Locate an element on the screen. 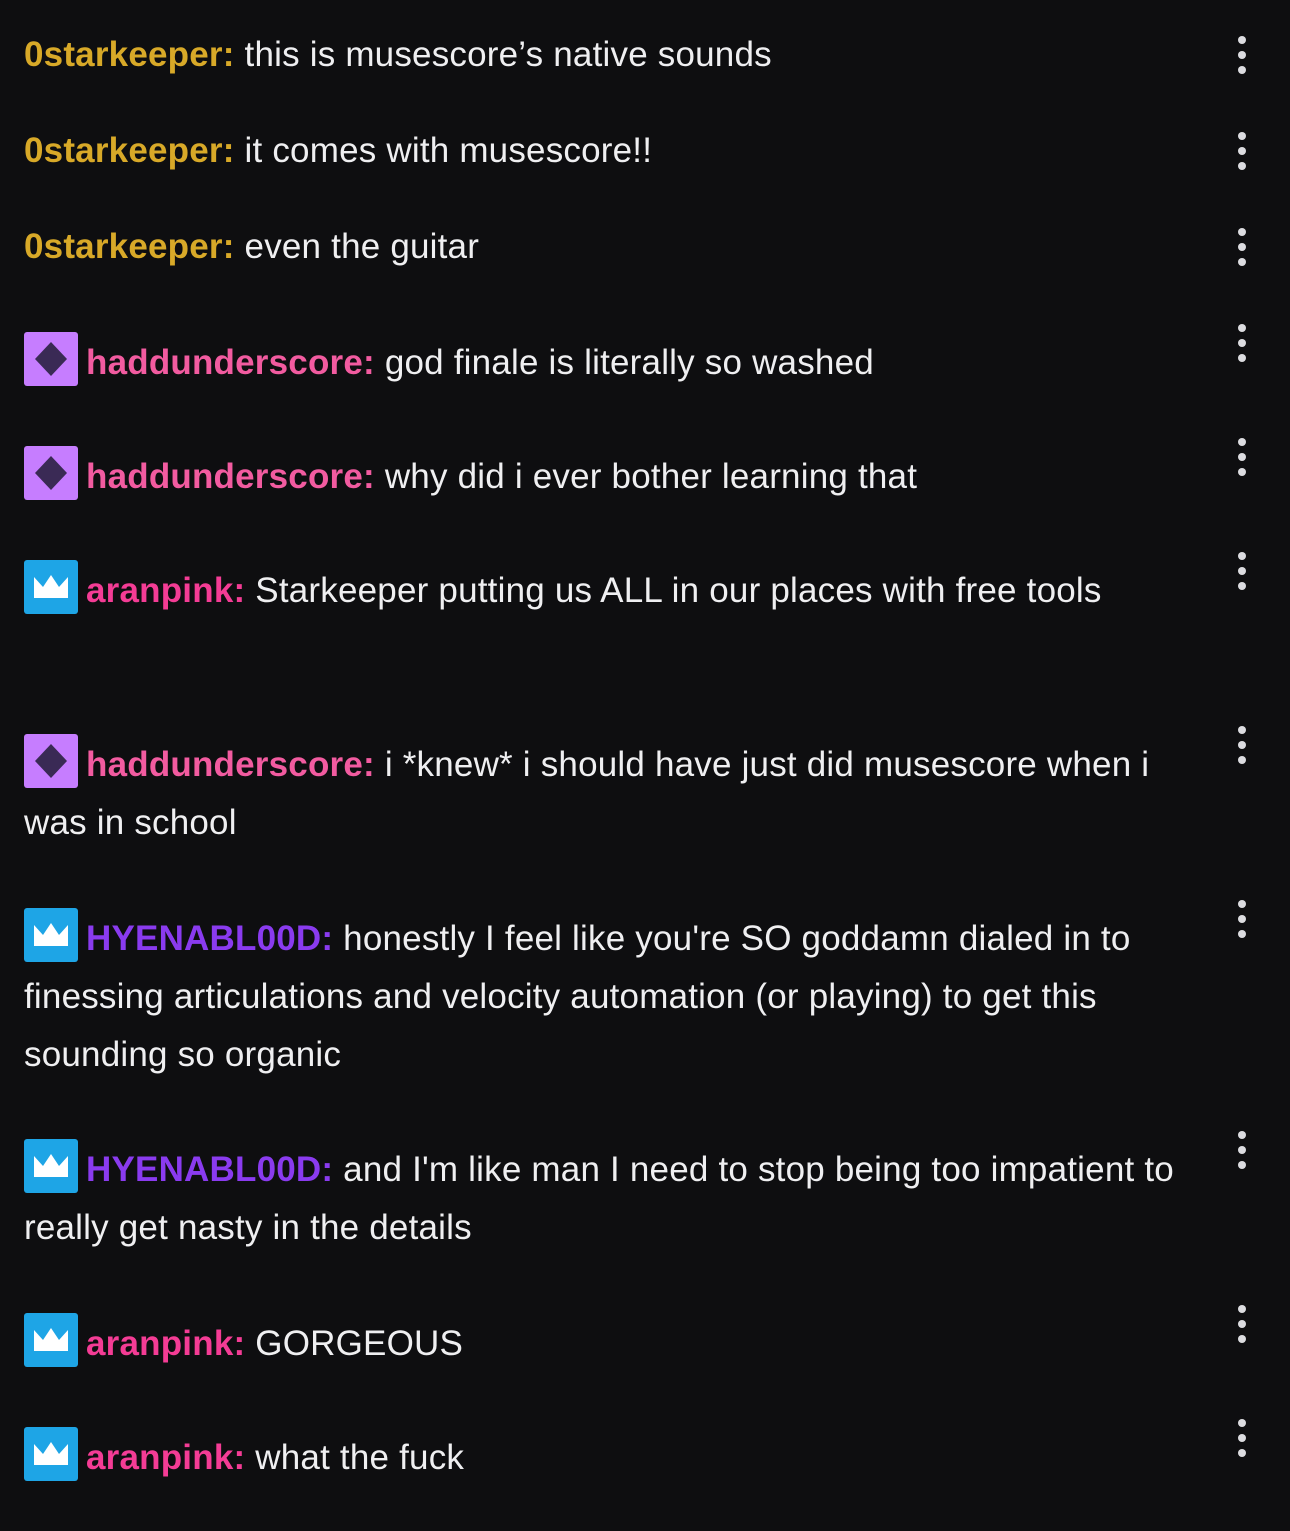 The image size is (1290, 1531). chat-message-text: it comes with musescore!! is located at coordinates (448, 150).